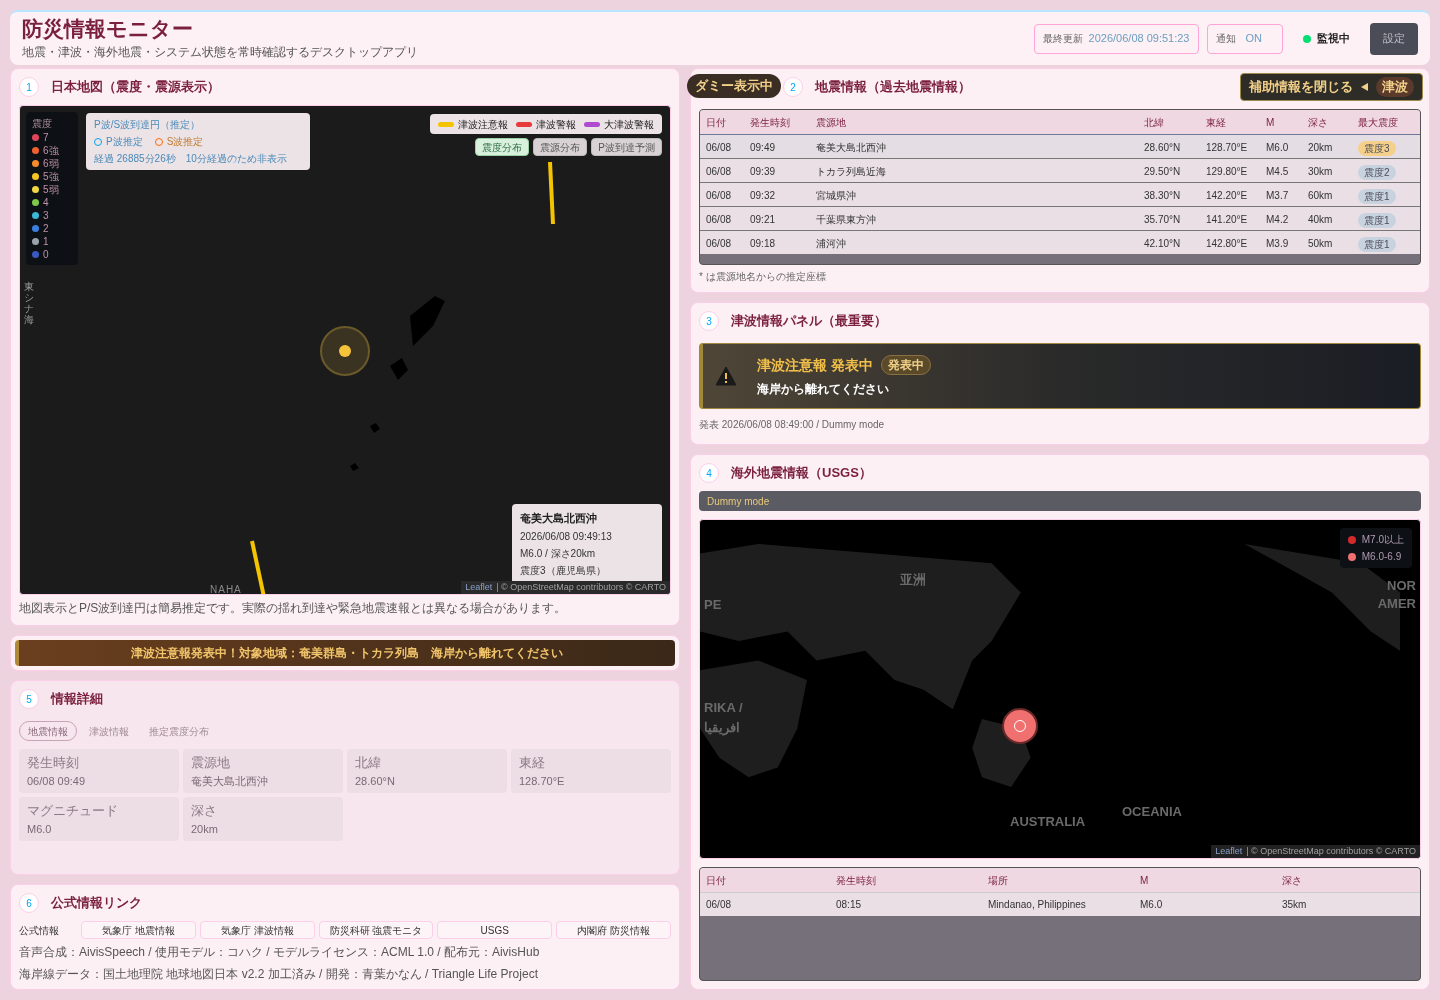  Describe the element at coordinates (1364, 87) in the screenshot. I see `caret-left-icon` at that location.